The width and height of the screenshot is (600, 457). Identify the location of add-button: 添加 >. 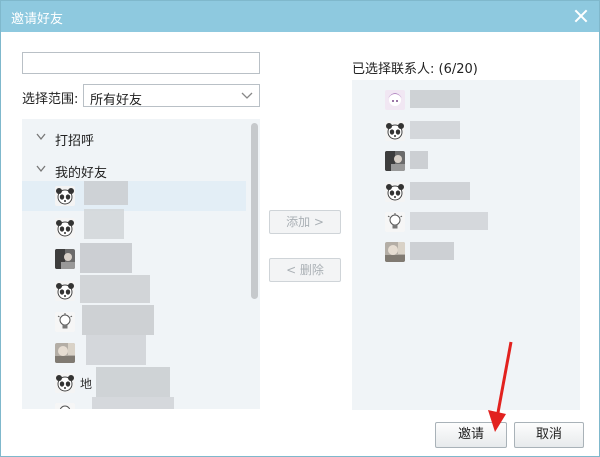
(305, 222).